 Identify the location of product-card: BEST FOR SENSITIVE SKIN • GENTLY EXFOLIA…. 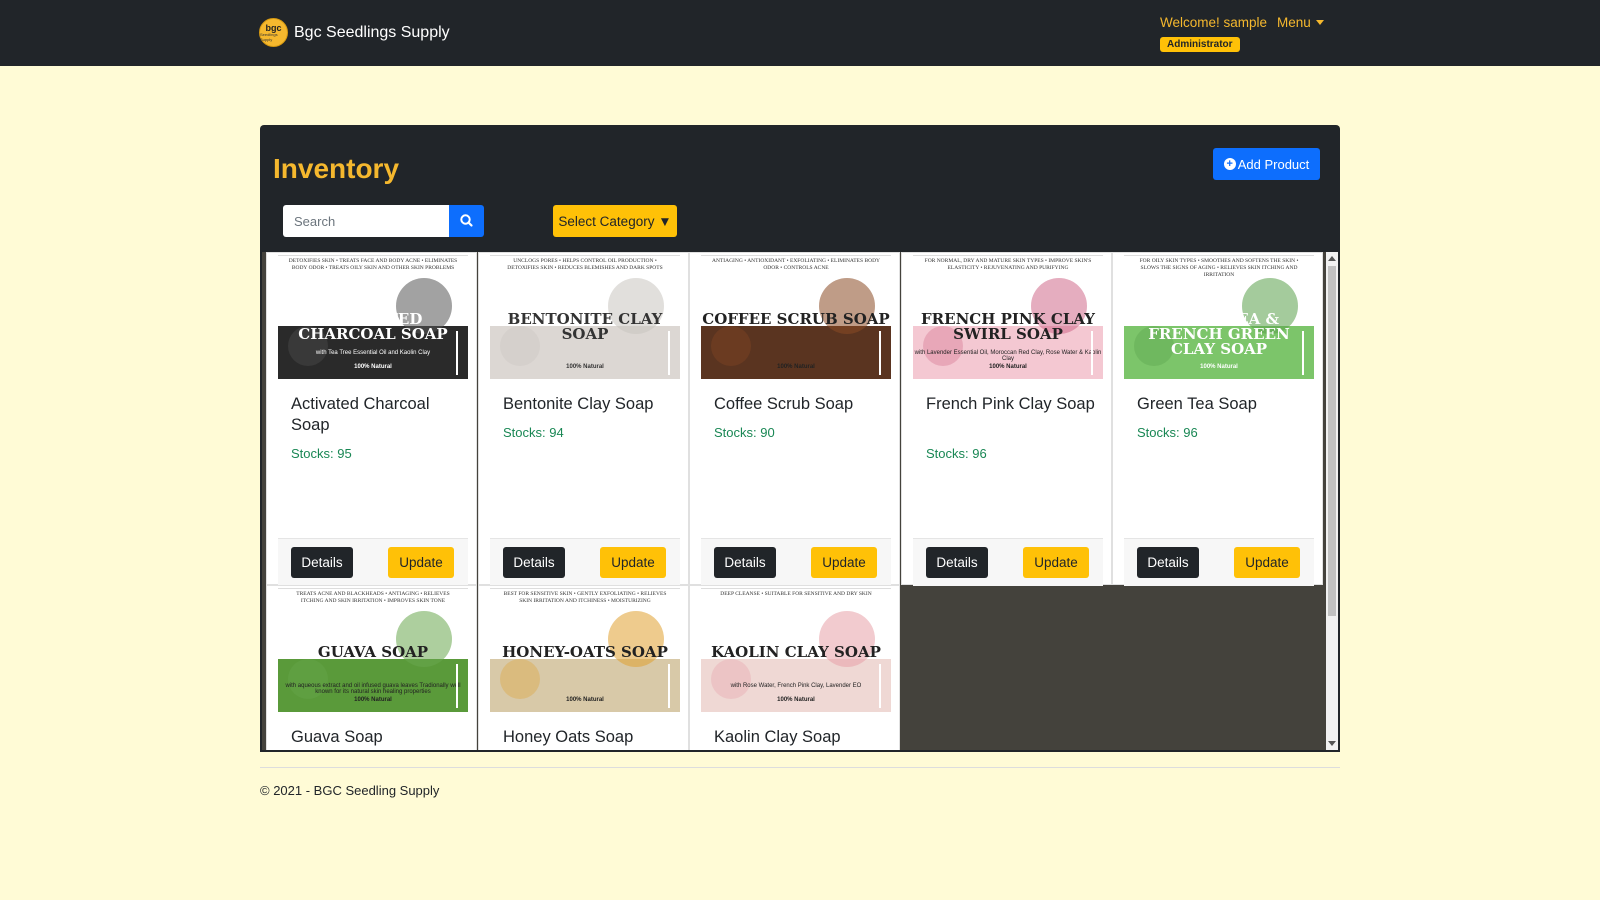
(583, 667).